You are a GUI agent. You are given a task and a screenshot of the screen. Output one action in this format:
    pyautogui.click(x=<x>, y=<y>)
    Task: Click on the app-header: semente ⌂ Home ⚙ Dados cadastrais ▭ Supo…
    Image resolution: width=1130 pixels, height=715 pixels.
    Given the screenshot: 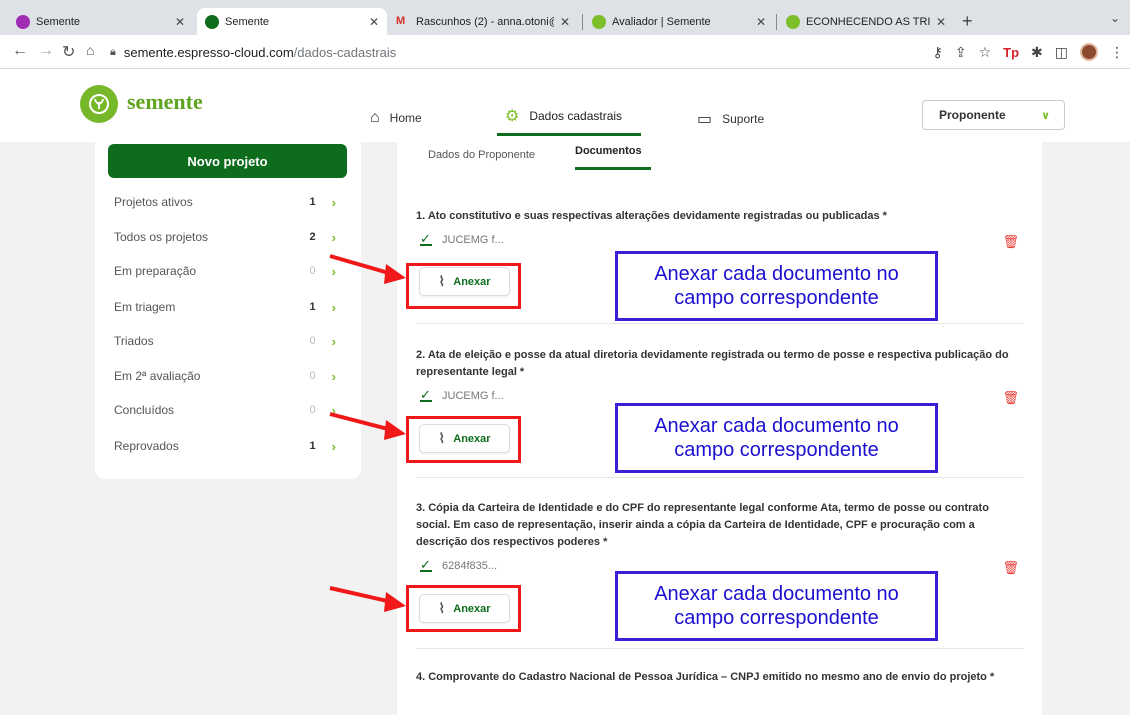 What is the action you would take?
    pyautogui.click(x=565, y=105)
    